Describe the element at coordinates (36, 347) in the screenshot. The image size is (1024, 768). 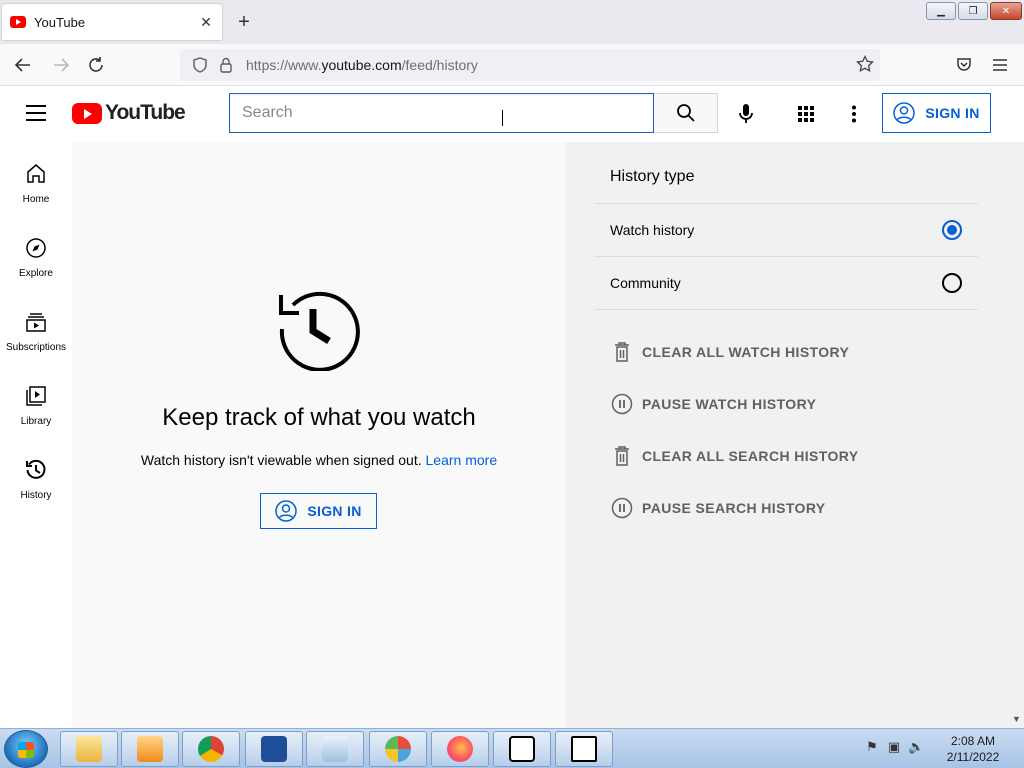
I see `guide-label: Subscriptions` at that location.